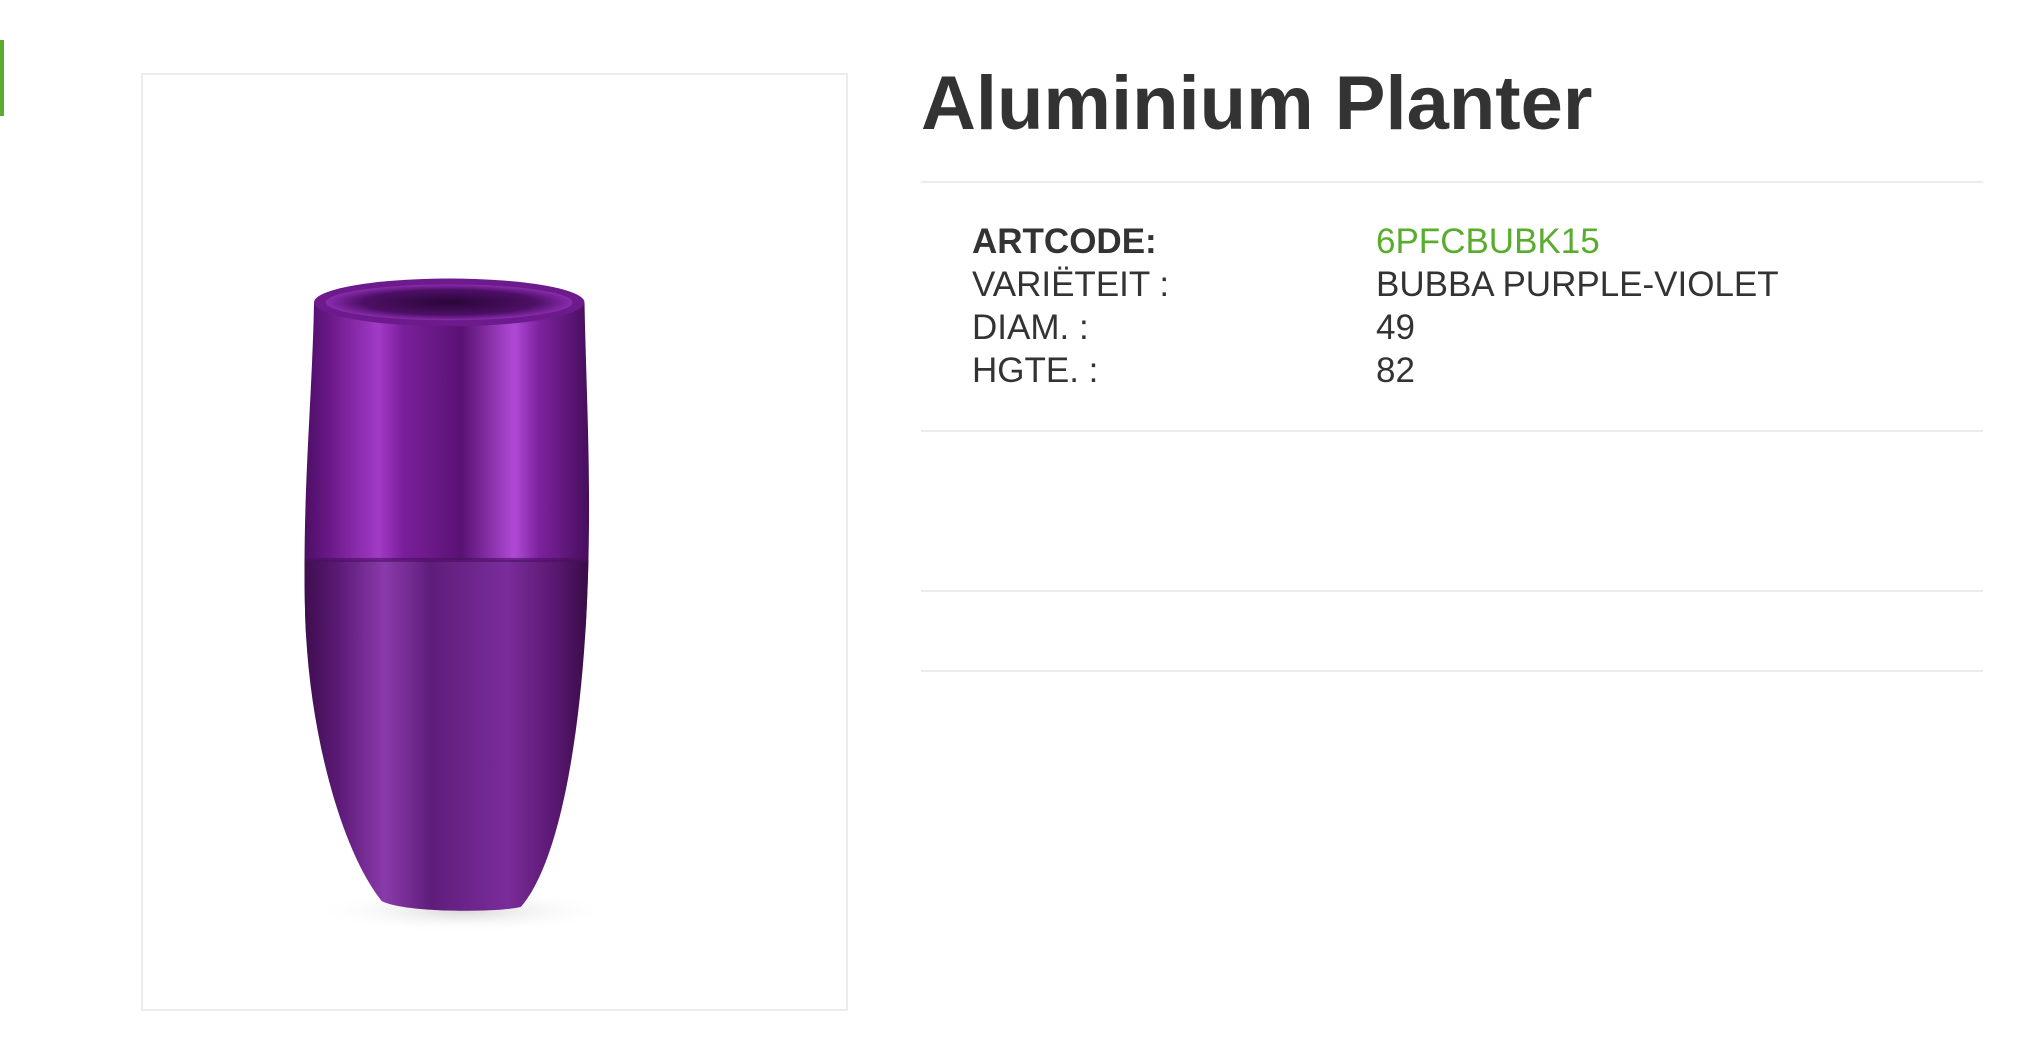  I want to click on spec-label-artcode: ARTCODE:, so click(1064, 241).